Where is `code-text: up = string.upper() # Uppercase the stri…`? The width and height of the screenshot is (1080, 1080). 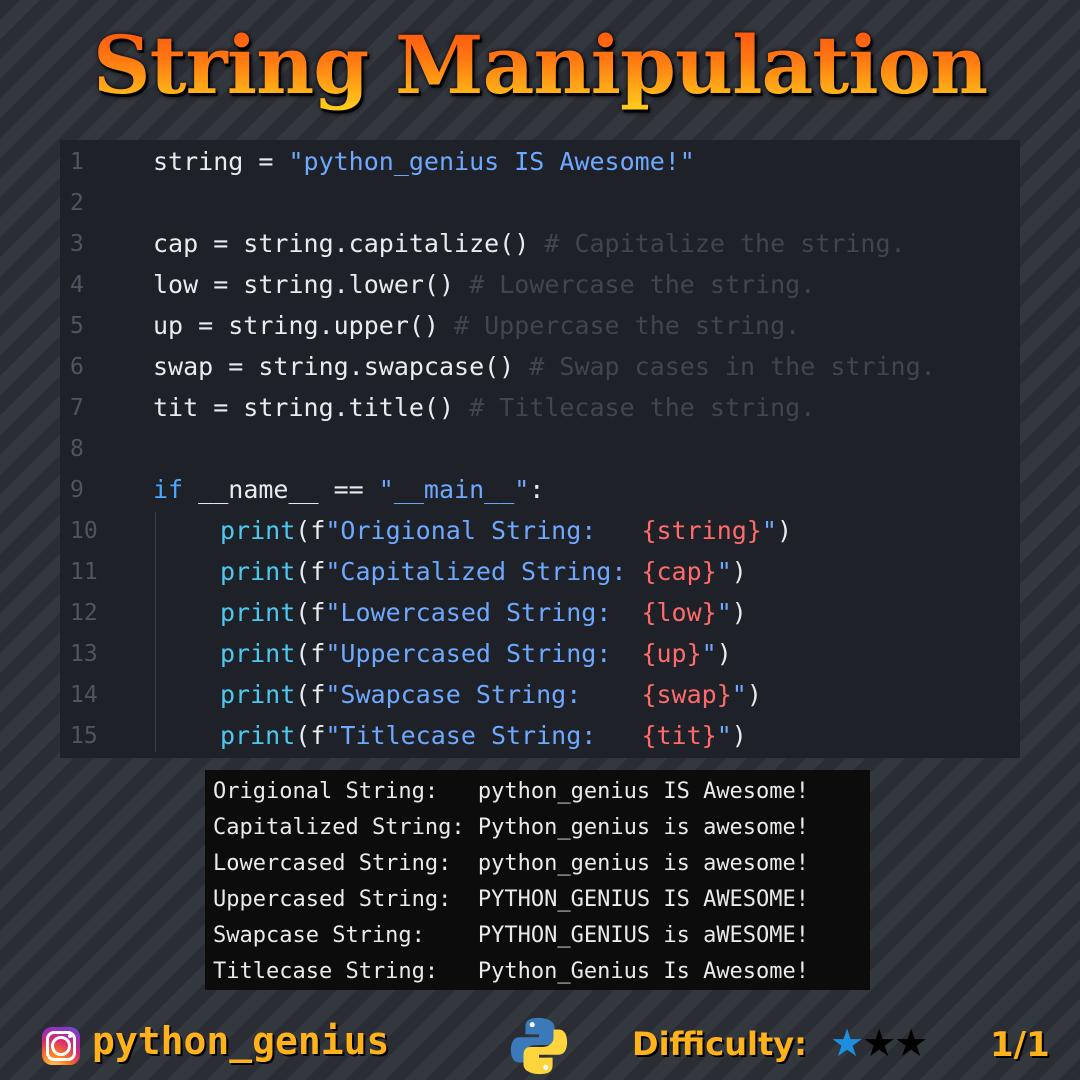 code-text: up = string.upper() # Uppercase the stri… is located at coordinates (476, 326).